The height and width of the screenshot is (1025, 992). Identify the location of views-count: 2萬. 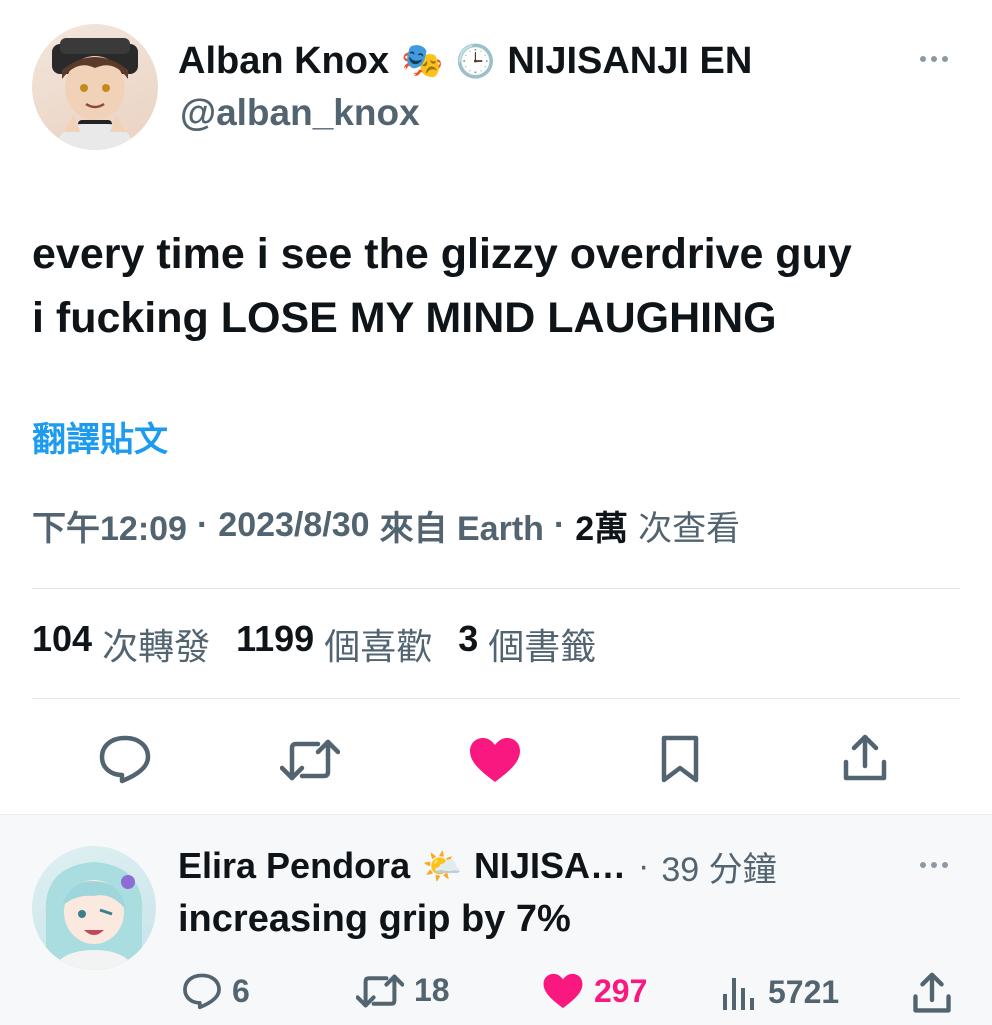
(602, 528).